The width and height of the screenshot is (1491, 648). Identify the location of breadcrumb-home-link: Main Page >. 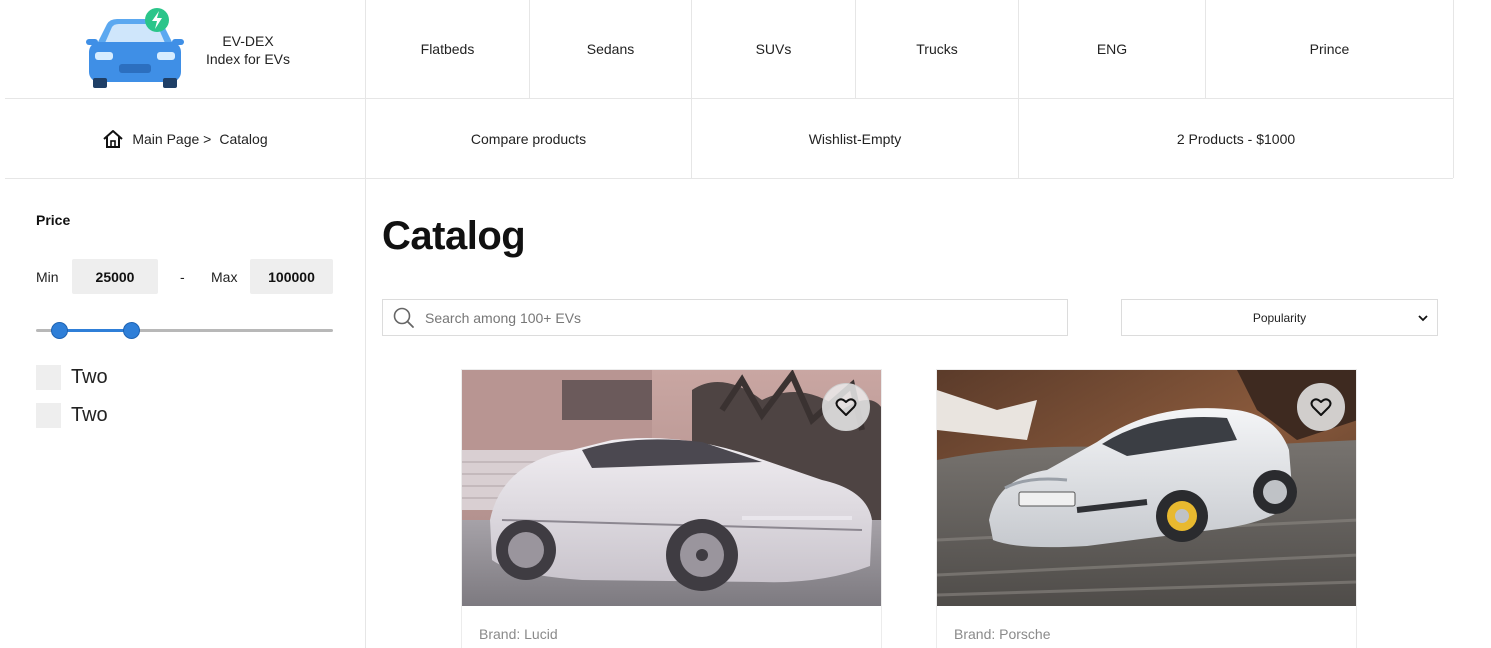
(171, 139).